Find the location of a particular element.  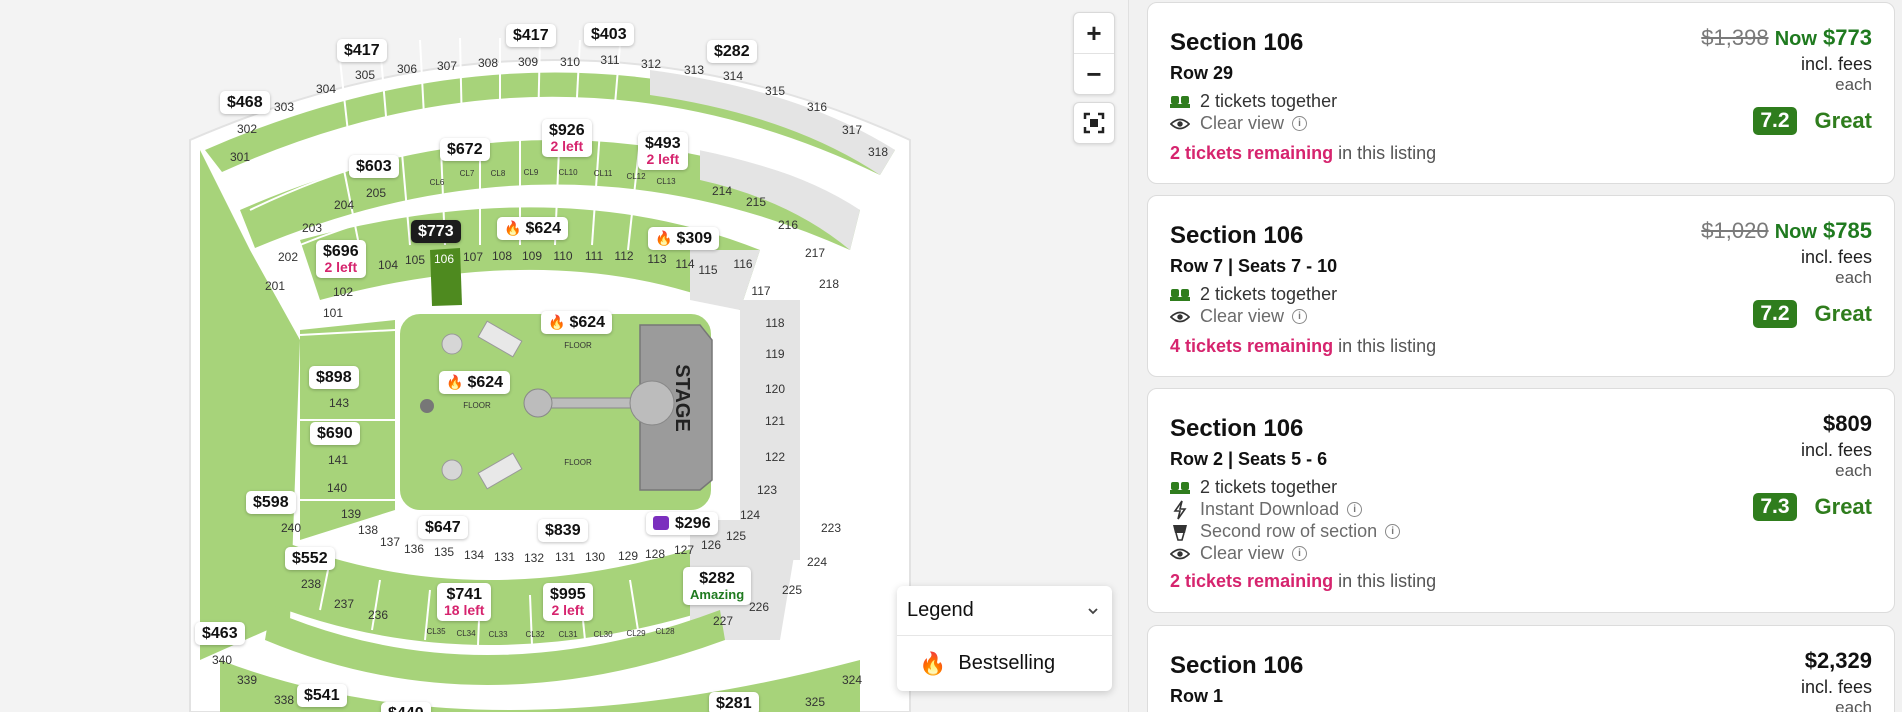

price-label: $468 is located at coordinates (245, 102).